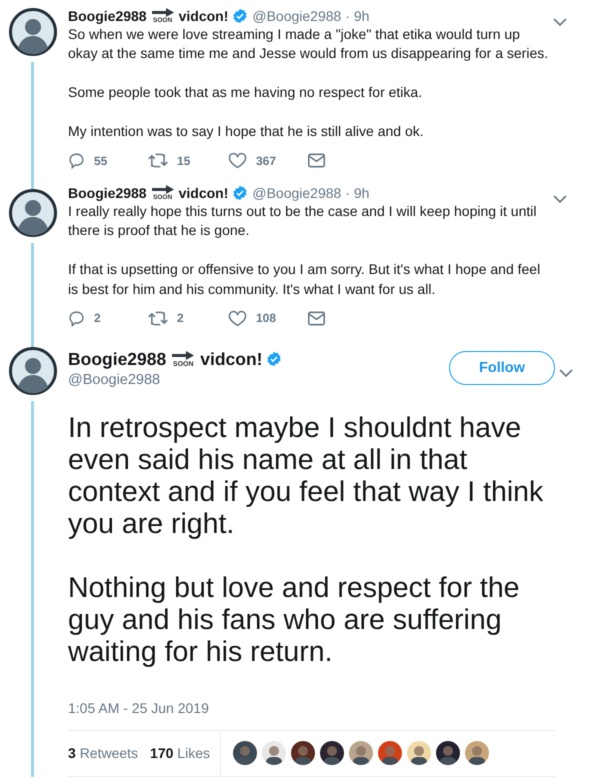 This screenshot has width=589, height=783. I want to click on tweet-text: In retrospect maybe I shouldnt have even said his name at all in that context and if you feel that way I think you are right., so click(306, 476).